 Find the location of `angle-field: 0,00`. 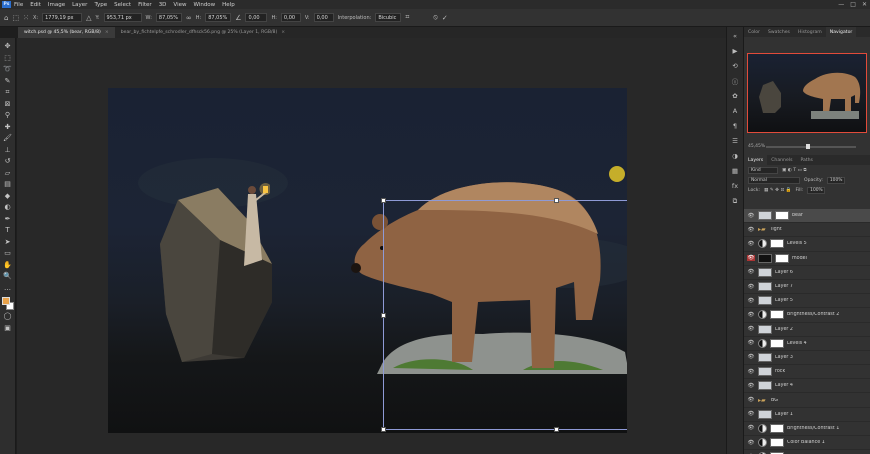

angle-field: 0,00 is located at coordinates (256, 17).